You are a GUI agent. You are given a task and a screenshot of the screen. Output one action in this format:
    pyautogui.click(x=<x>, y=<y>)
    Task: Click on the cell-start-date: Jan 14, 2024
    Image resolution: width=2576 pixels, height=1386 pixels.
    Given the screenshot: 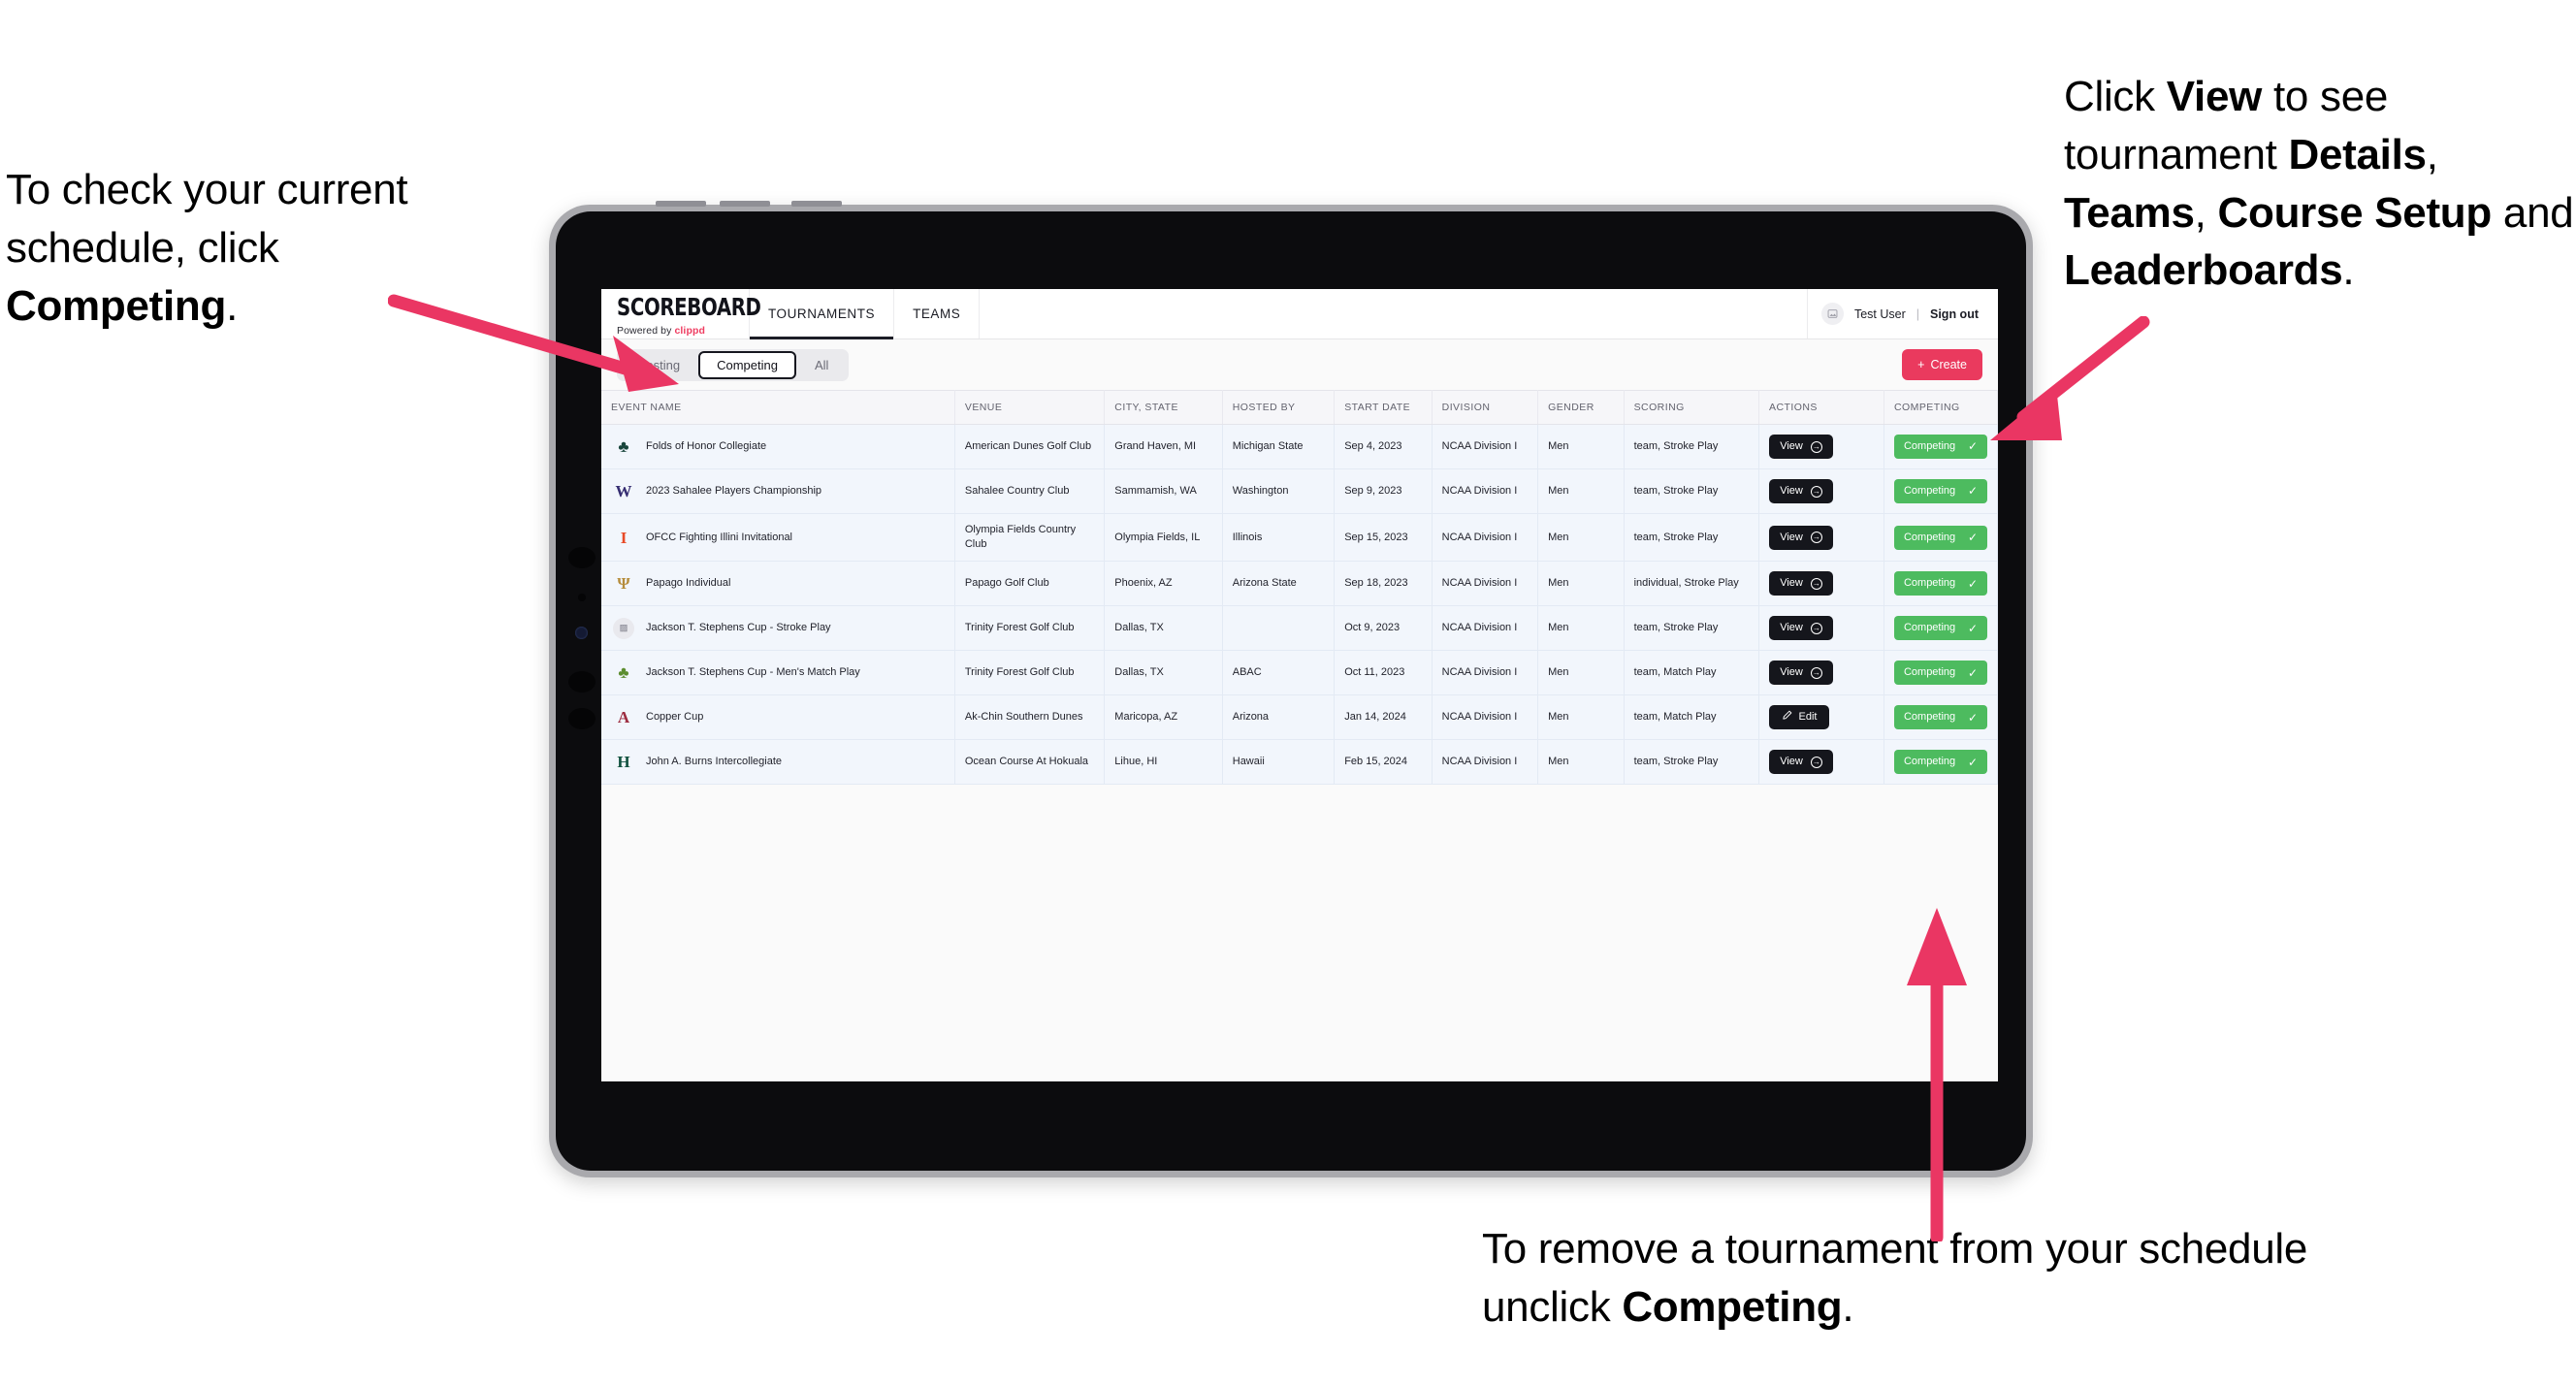 What is the action you would take?
    pyautogui.click(x=1383, y=717)
    